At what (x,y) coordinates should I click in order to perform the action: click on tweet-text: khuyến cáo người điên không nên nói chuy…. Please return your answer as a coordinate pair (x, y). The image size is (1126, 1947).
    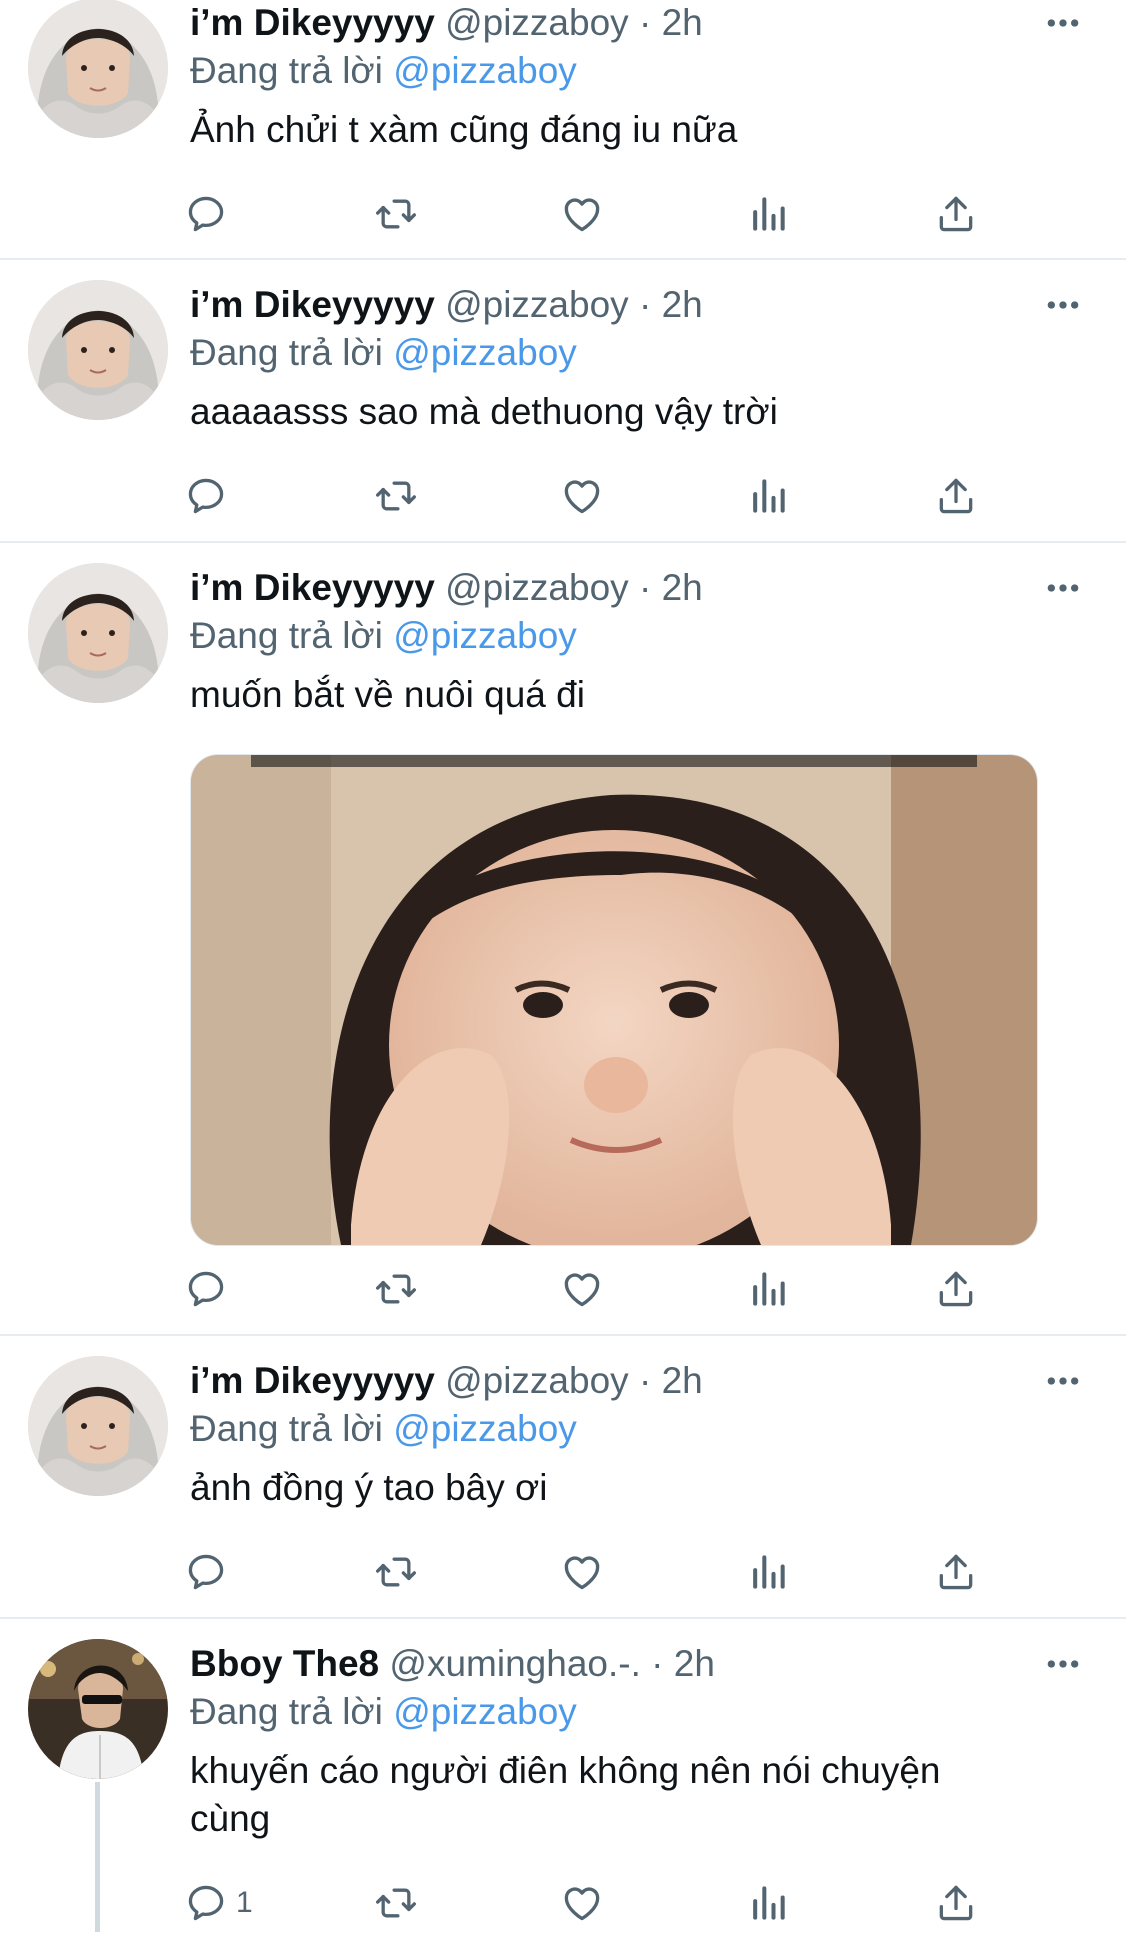
    Looking at the image, I should click on (565, 1794).